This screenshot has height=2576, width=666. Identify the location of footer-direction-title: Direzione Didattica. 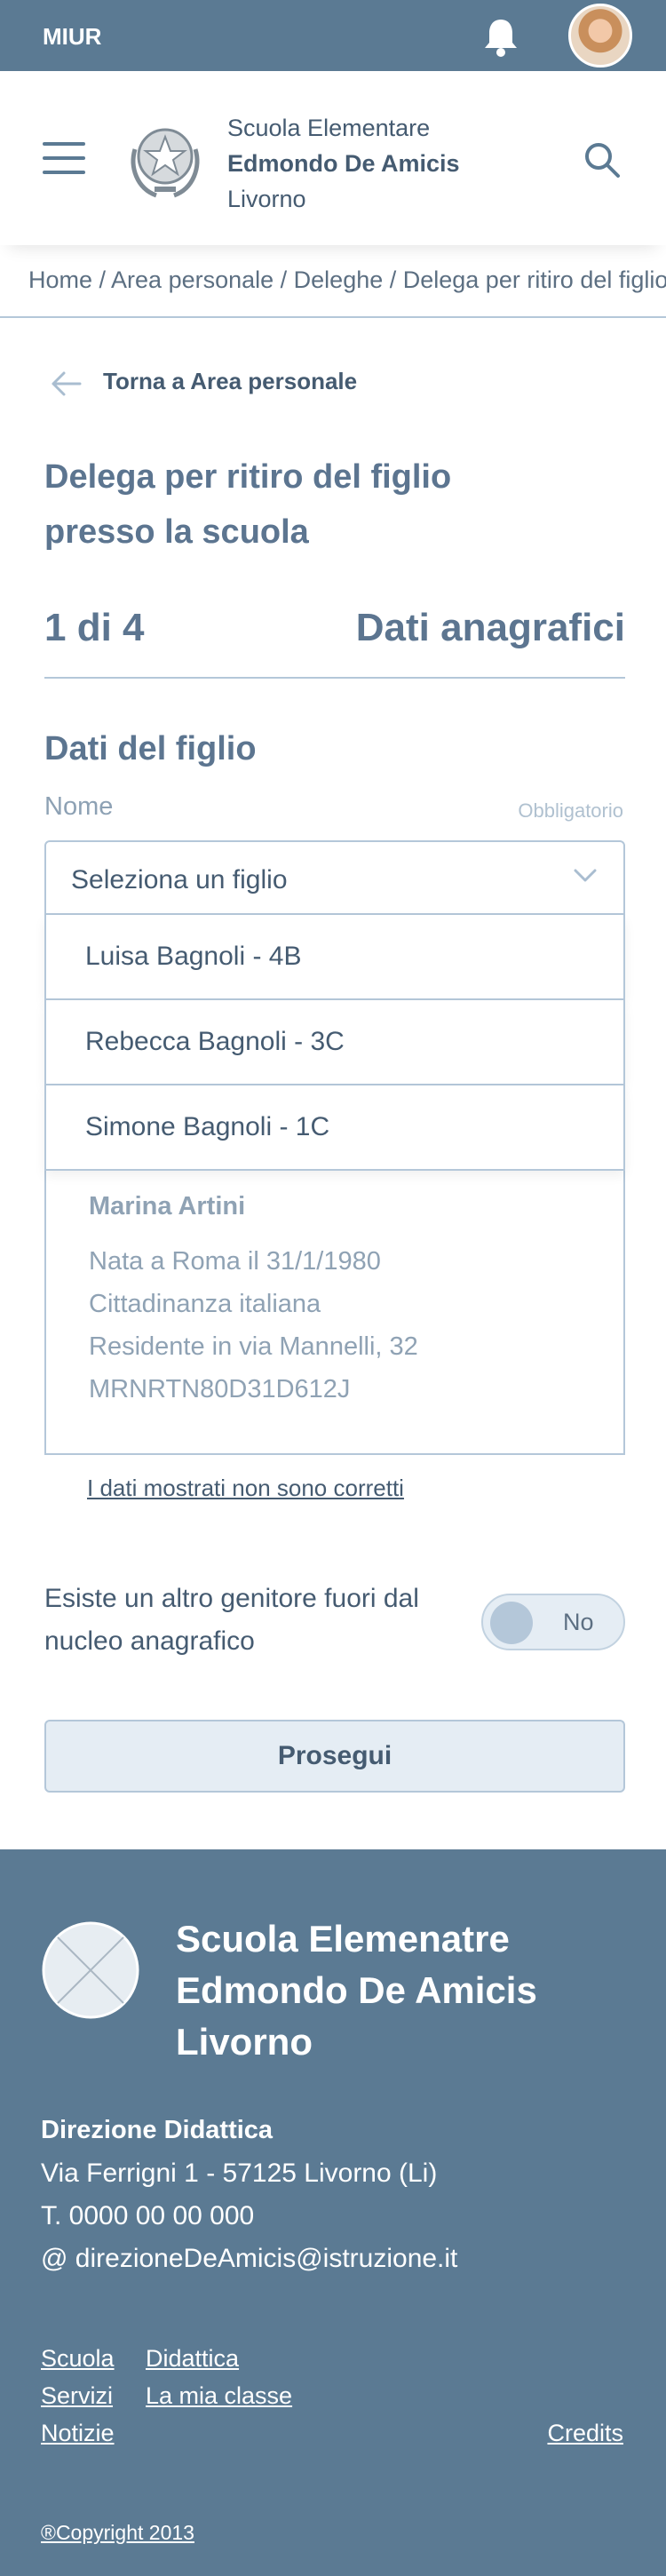
(157, 2130).